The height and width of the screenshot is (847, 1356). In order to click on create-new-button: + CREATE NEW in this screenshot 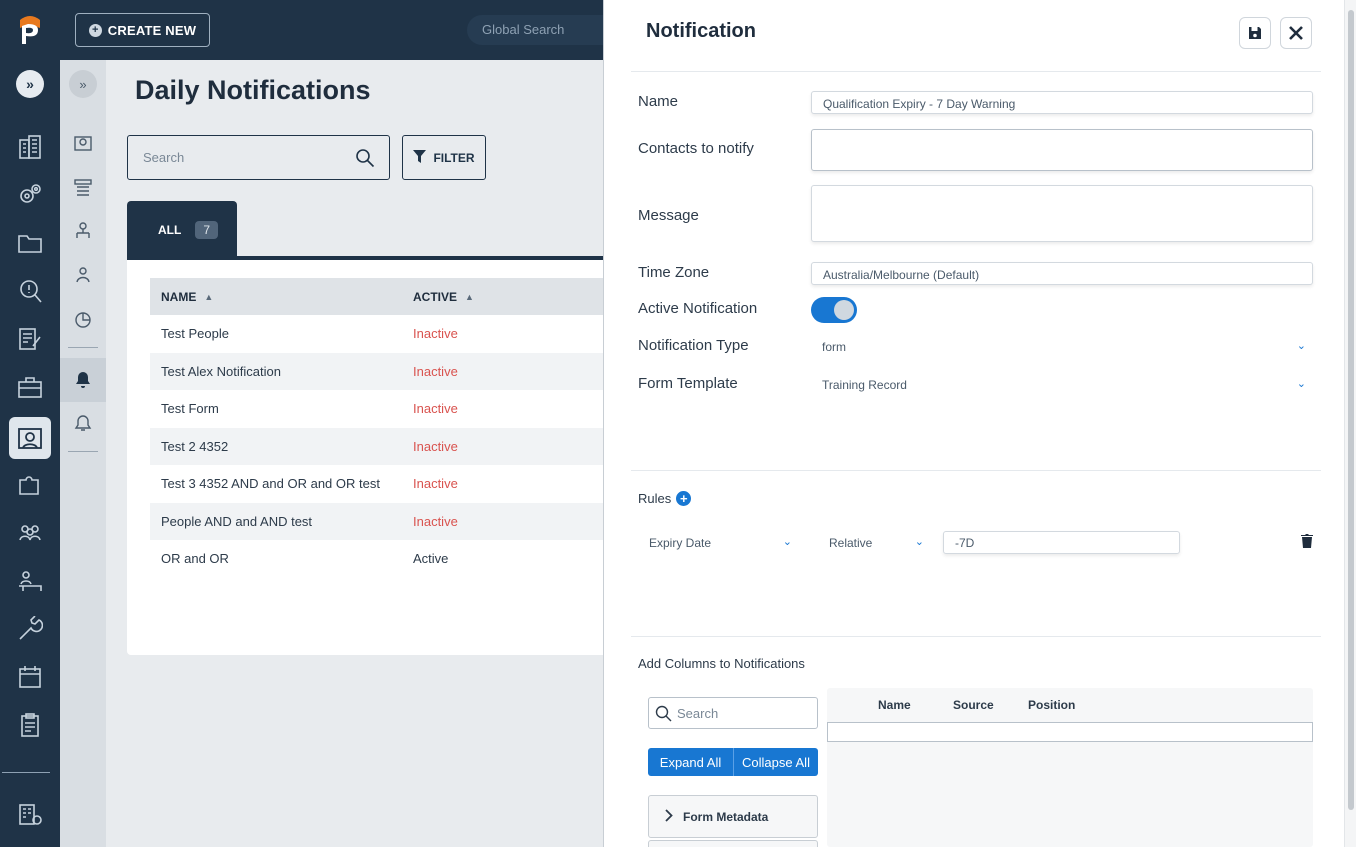, I will do `click(142, 30)`.